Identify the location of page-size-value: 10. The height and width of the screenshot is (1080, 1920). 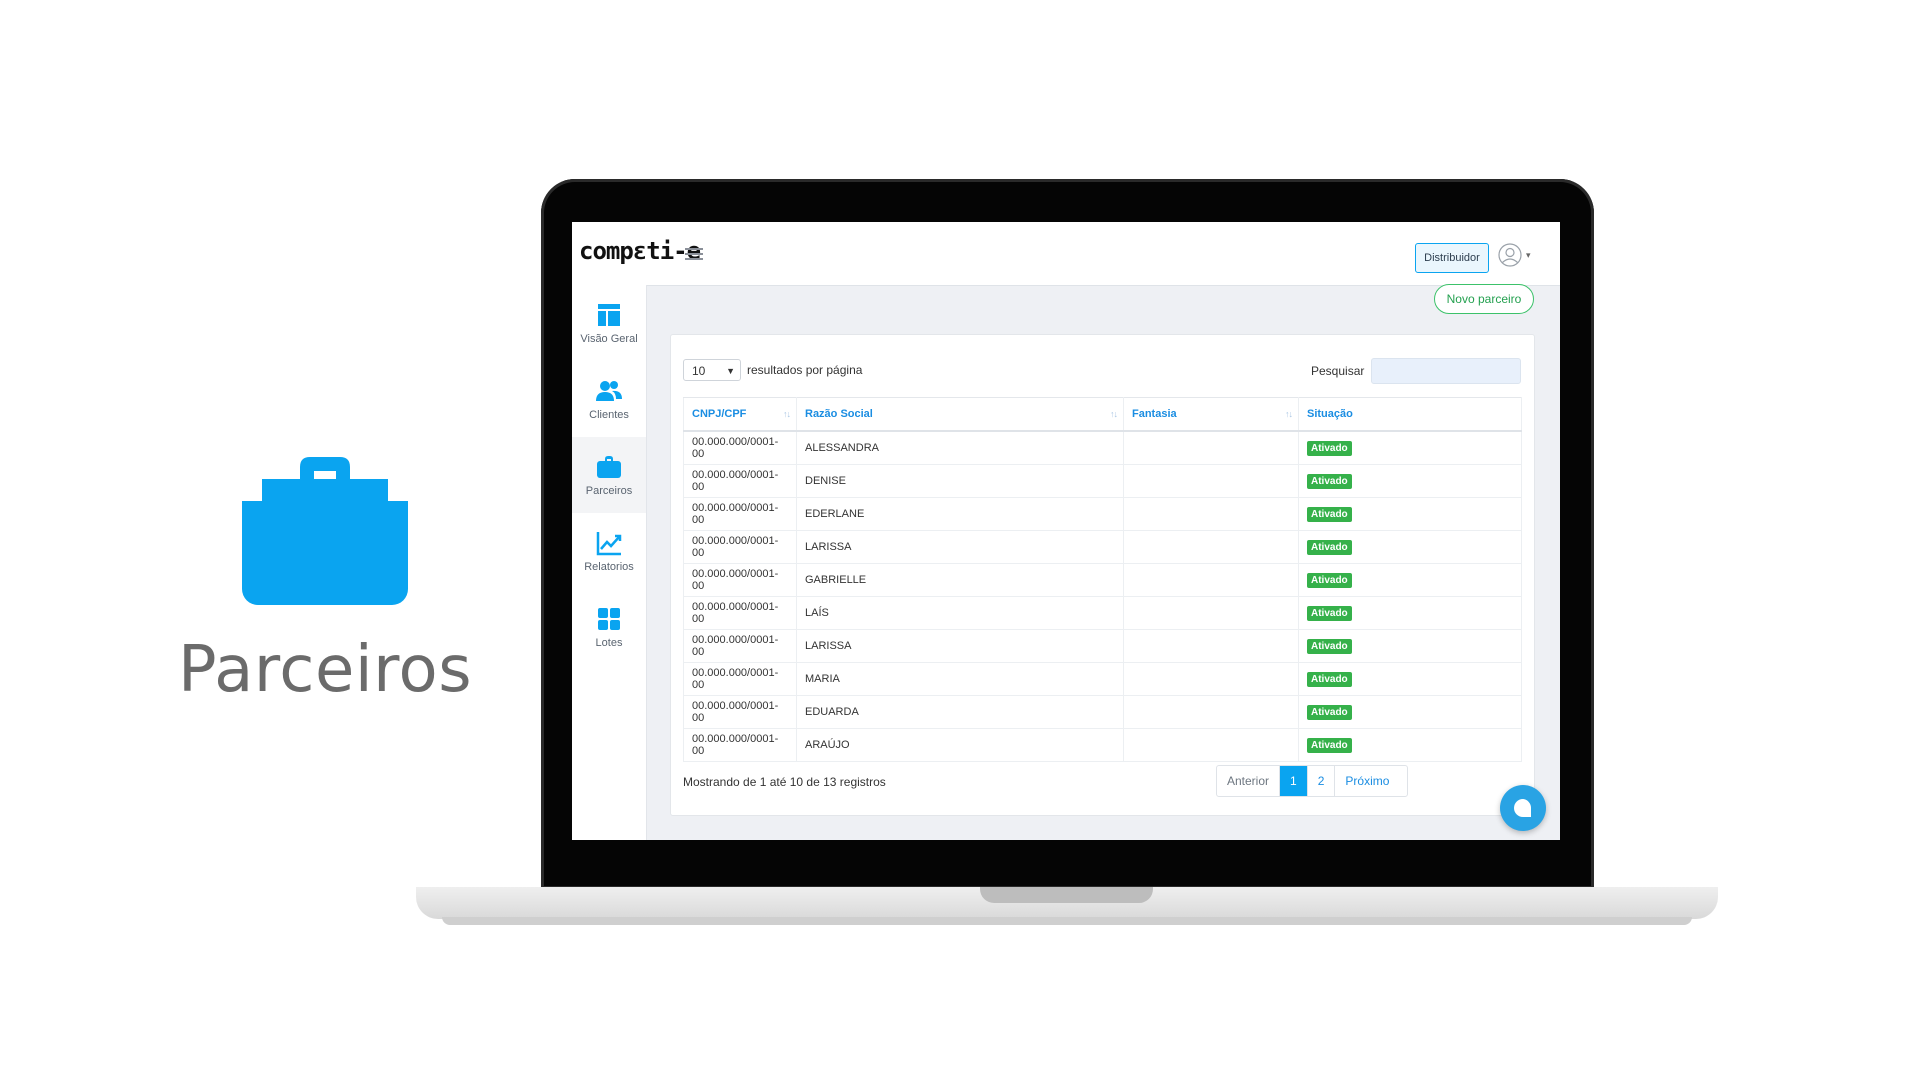
(699, 371).